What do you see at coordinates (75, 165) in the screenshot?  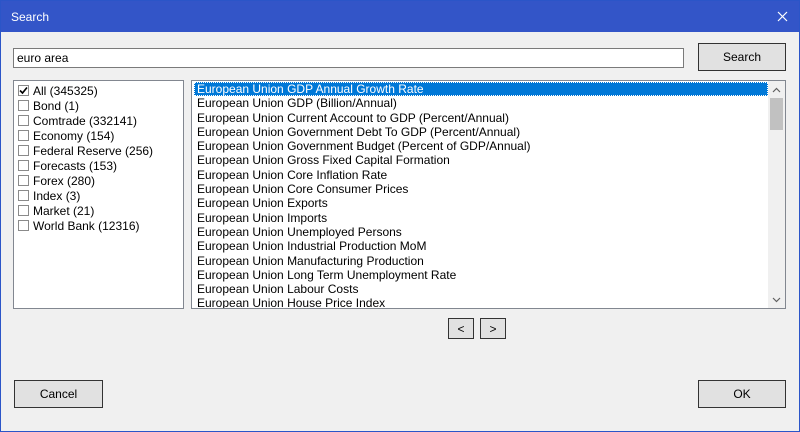 I see `category-label: Forecasts (153)` at bounding box center [75, 165].